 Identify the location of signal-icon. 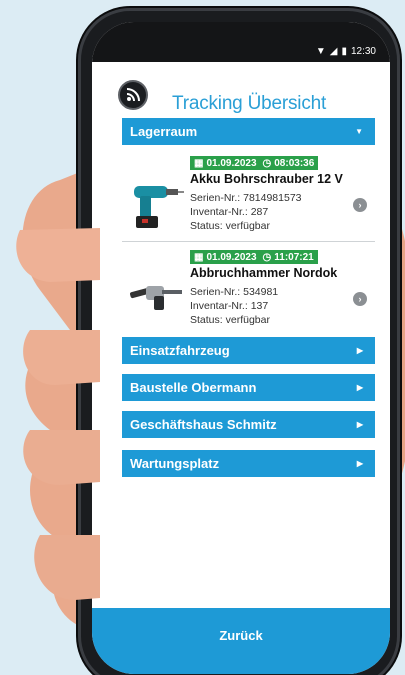
(133, 95).